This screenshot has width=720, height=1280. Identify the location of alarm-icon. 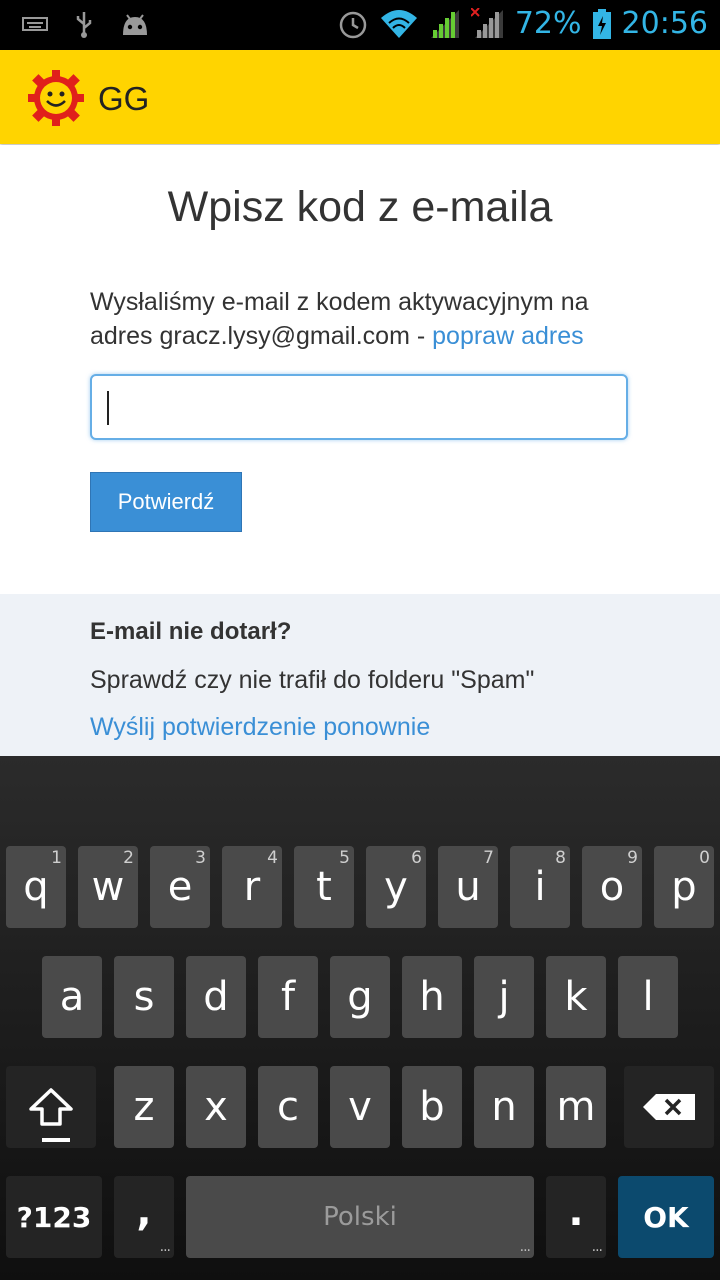
(353, 24).